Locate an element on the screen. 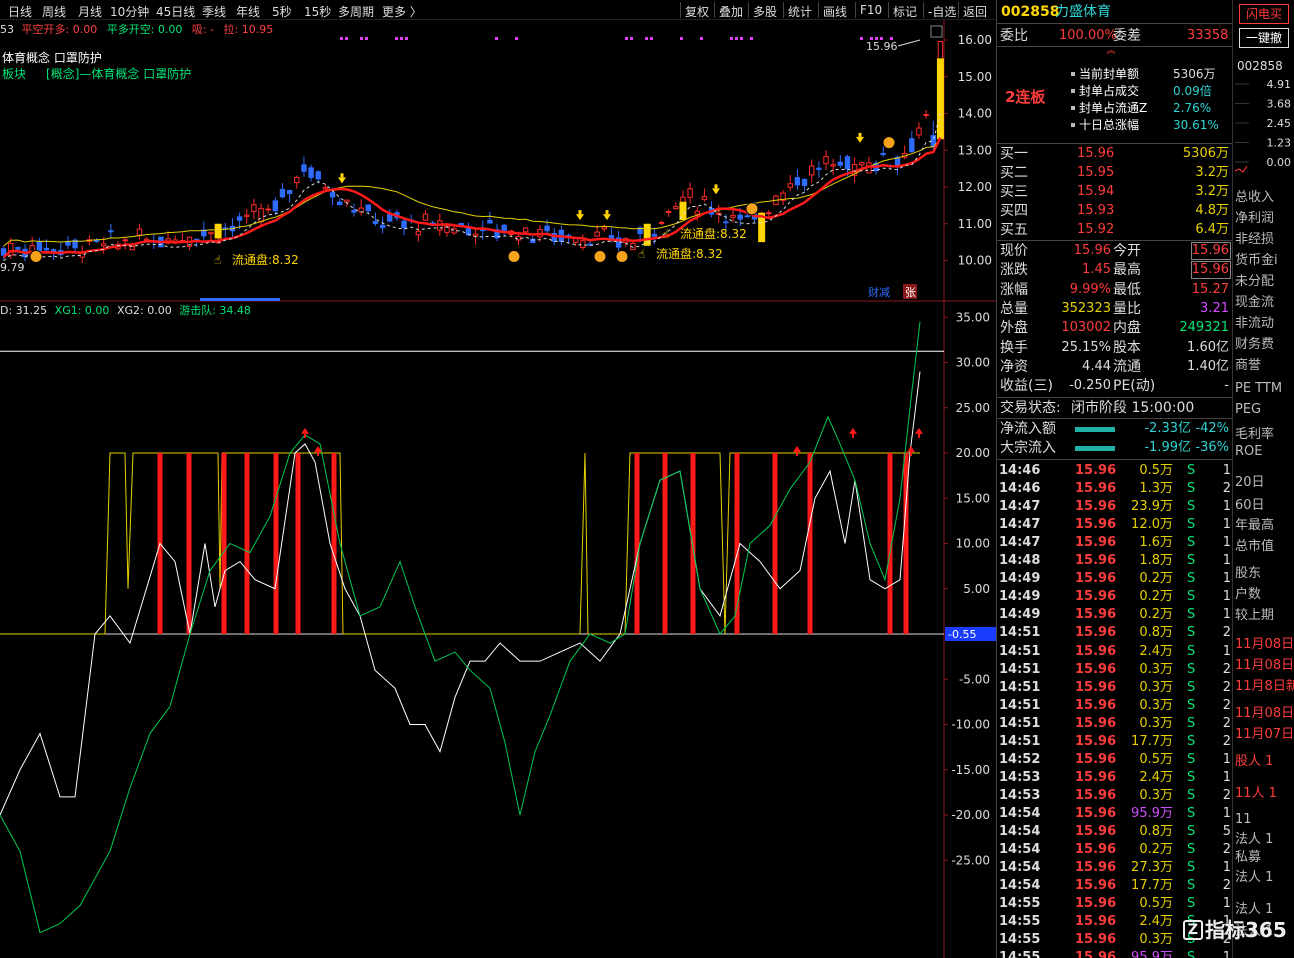 This screenshot has height=958, width=1294. sidebar-item-17: 股东 is located at coordinates (1248, 571).